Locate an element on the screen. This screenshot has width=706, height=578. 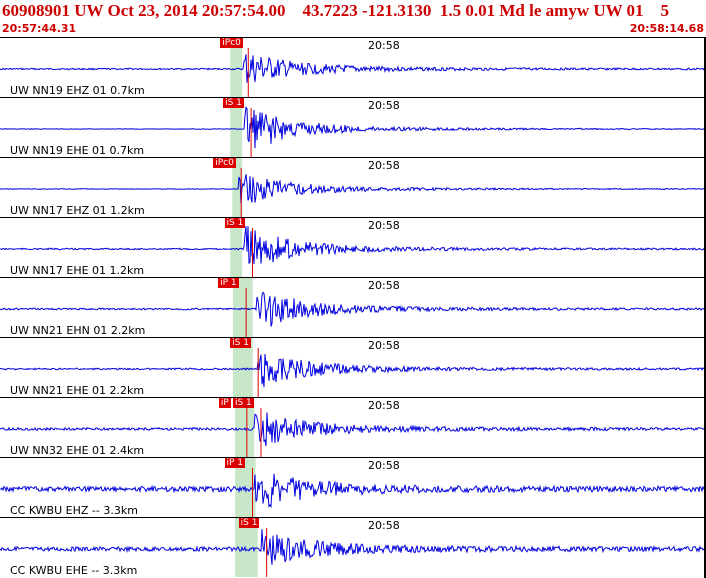
trace-panel: iPc0 20:58 UW NN17 EHZ 01 1.2km is located at coordinates (353, 187).